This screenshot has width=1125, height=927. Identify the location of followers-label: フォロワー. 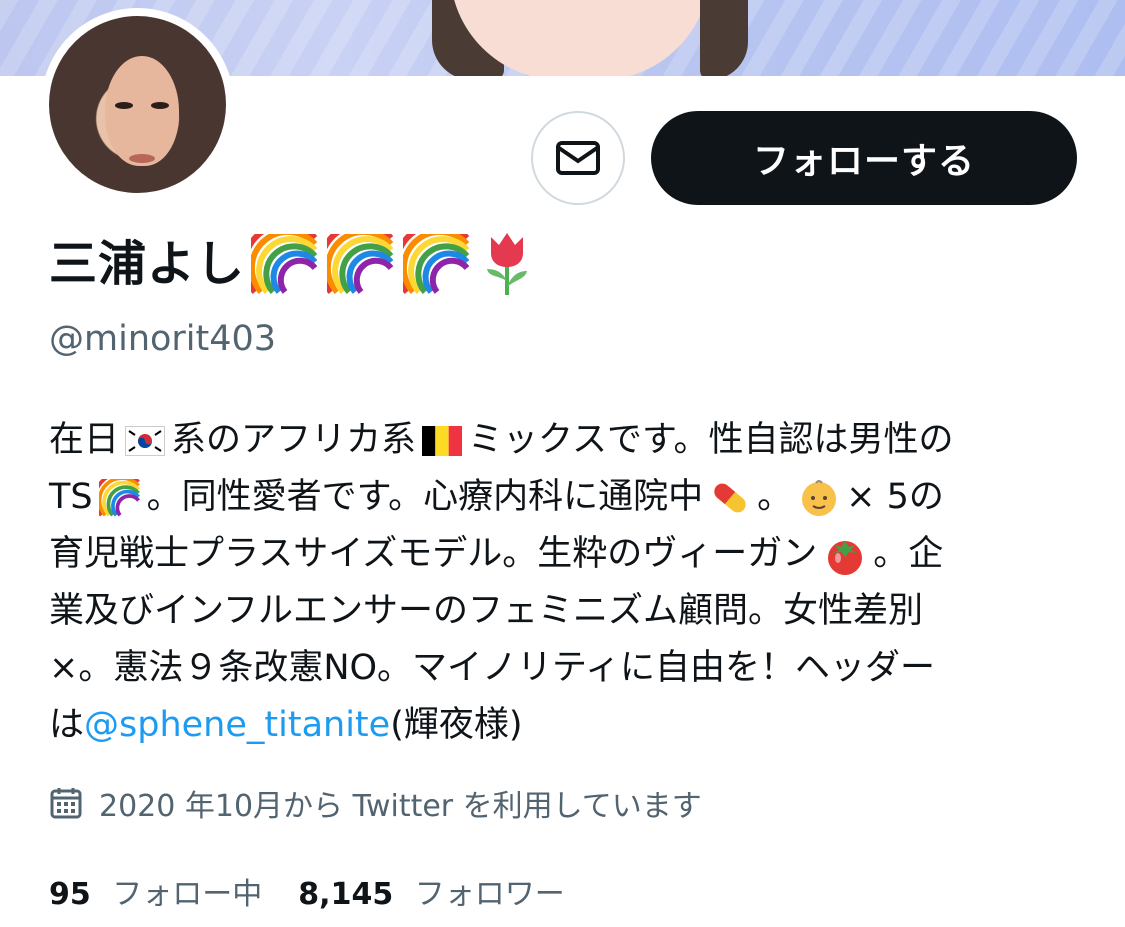
(489, 894).